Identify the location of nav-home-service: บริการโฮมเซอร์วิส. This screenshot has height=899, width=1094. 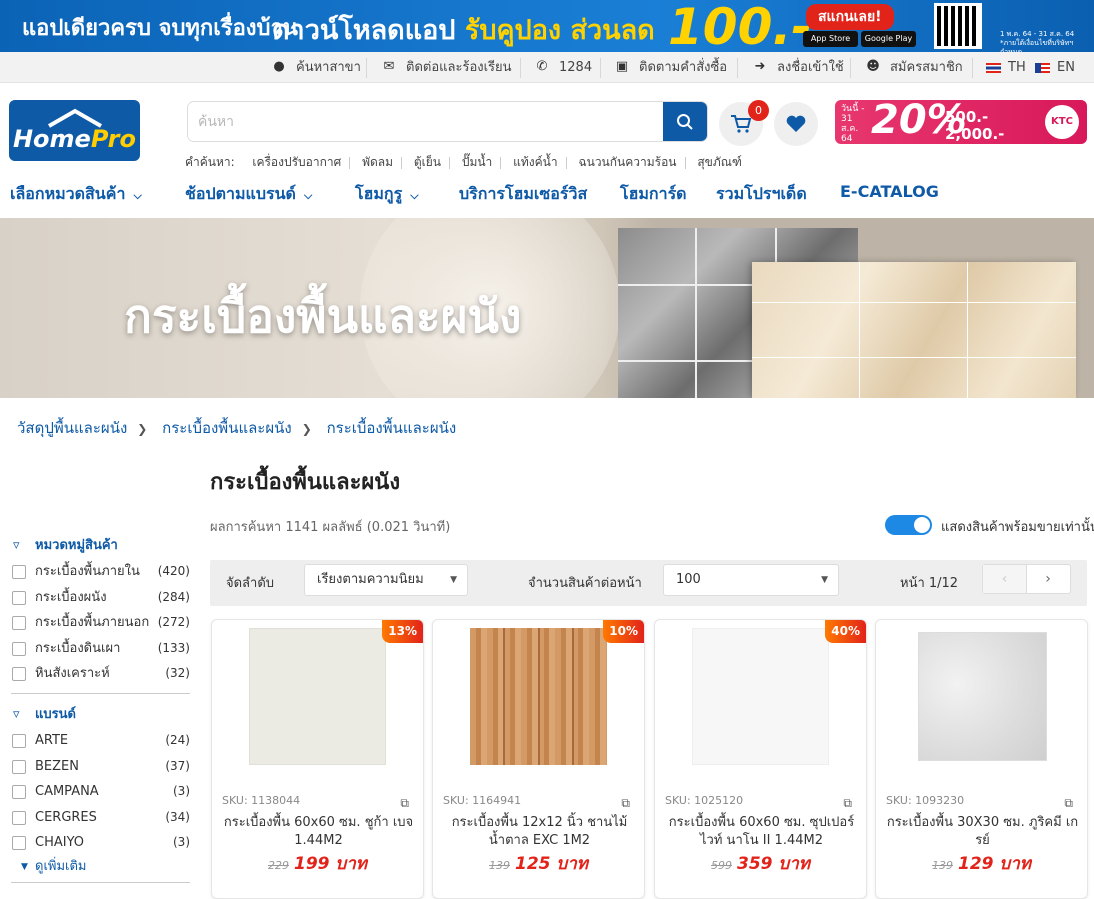
(523, 194).